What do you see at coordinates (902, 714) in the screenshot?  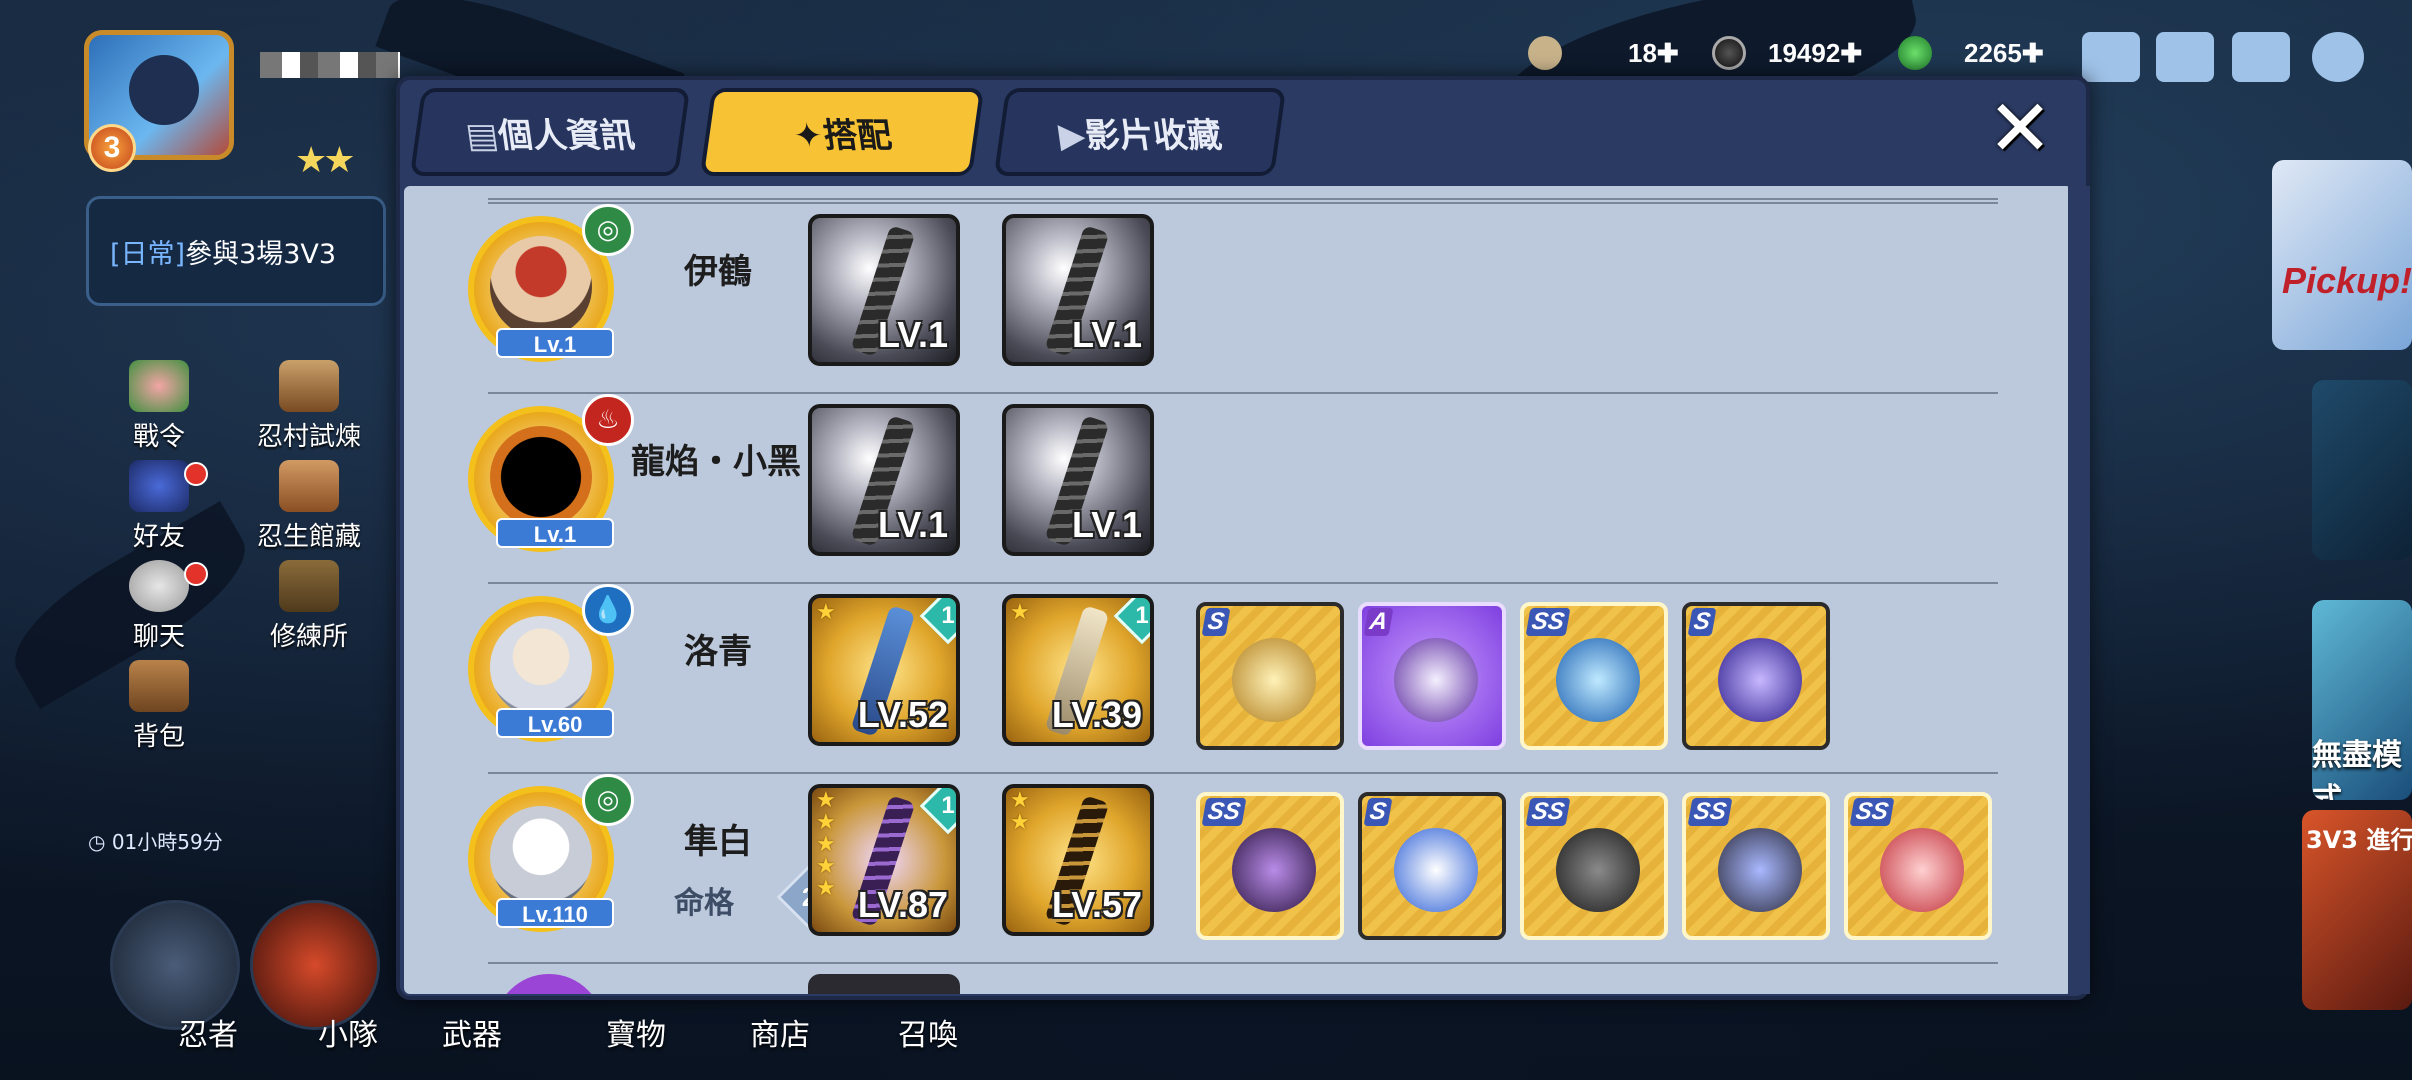 I see `weapon-level: LV.52` at bounding box center [902, 714].